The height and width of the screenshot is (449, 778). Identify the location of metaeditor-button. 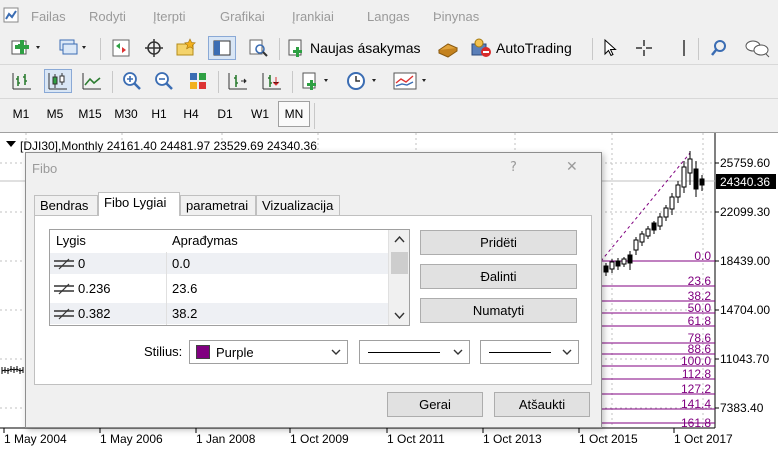
(448, 48).